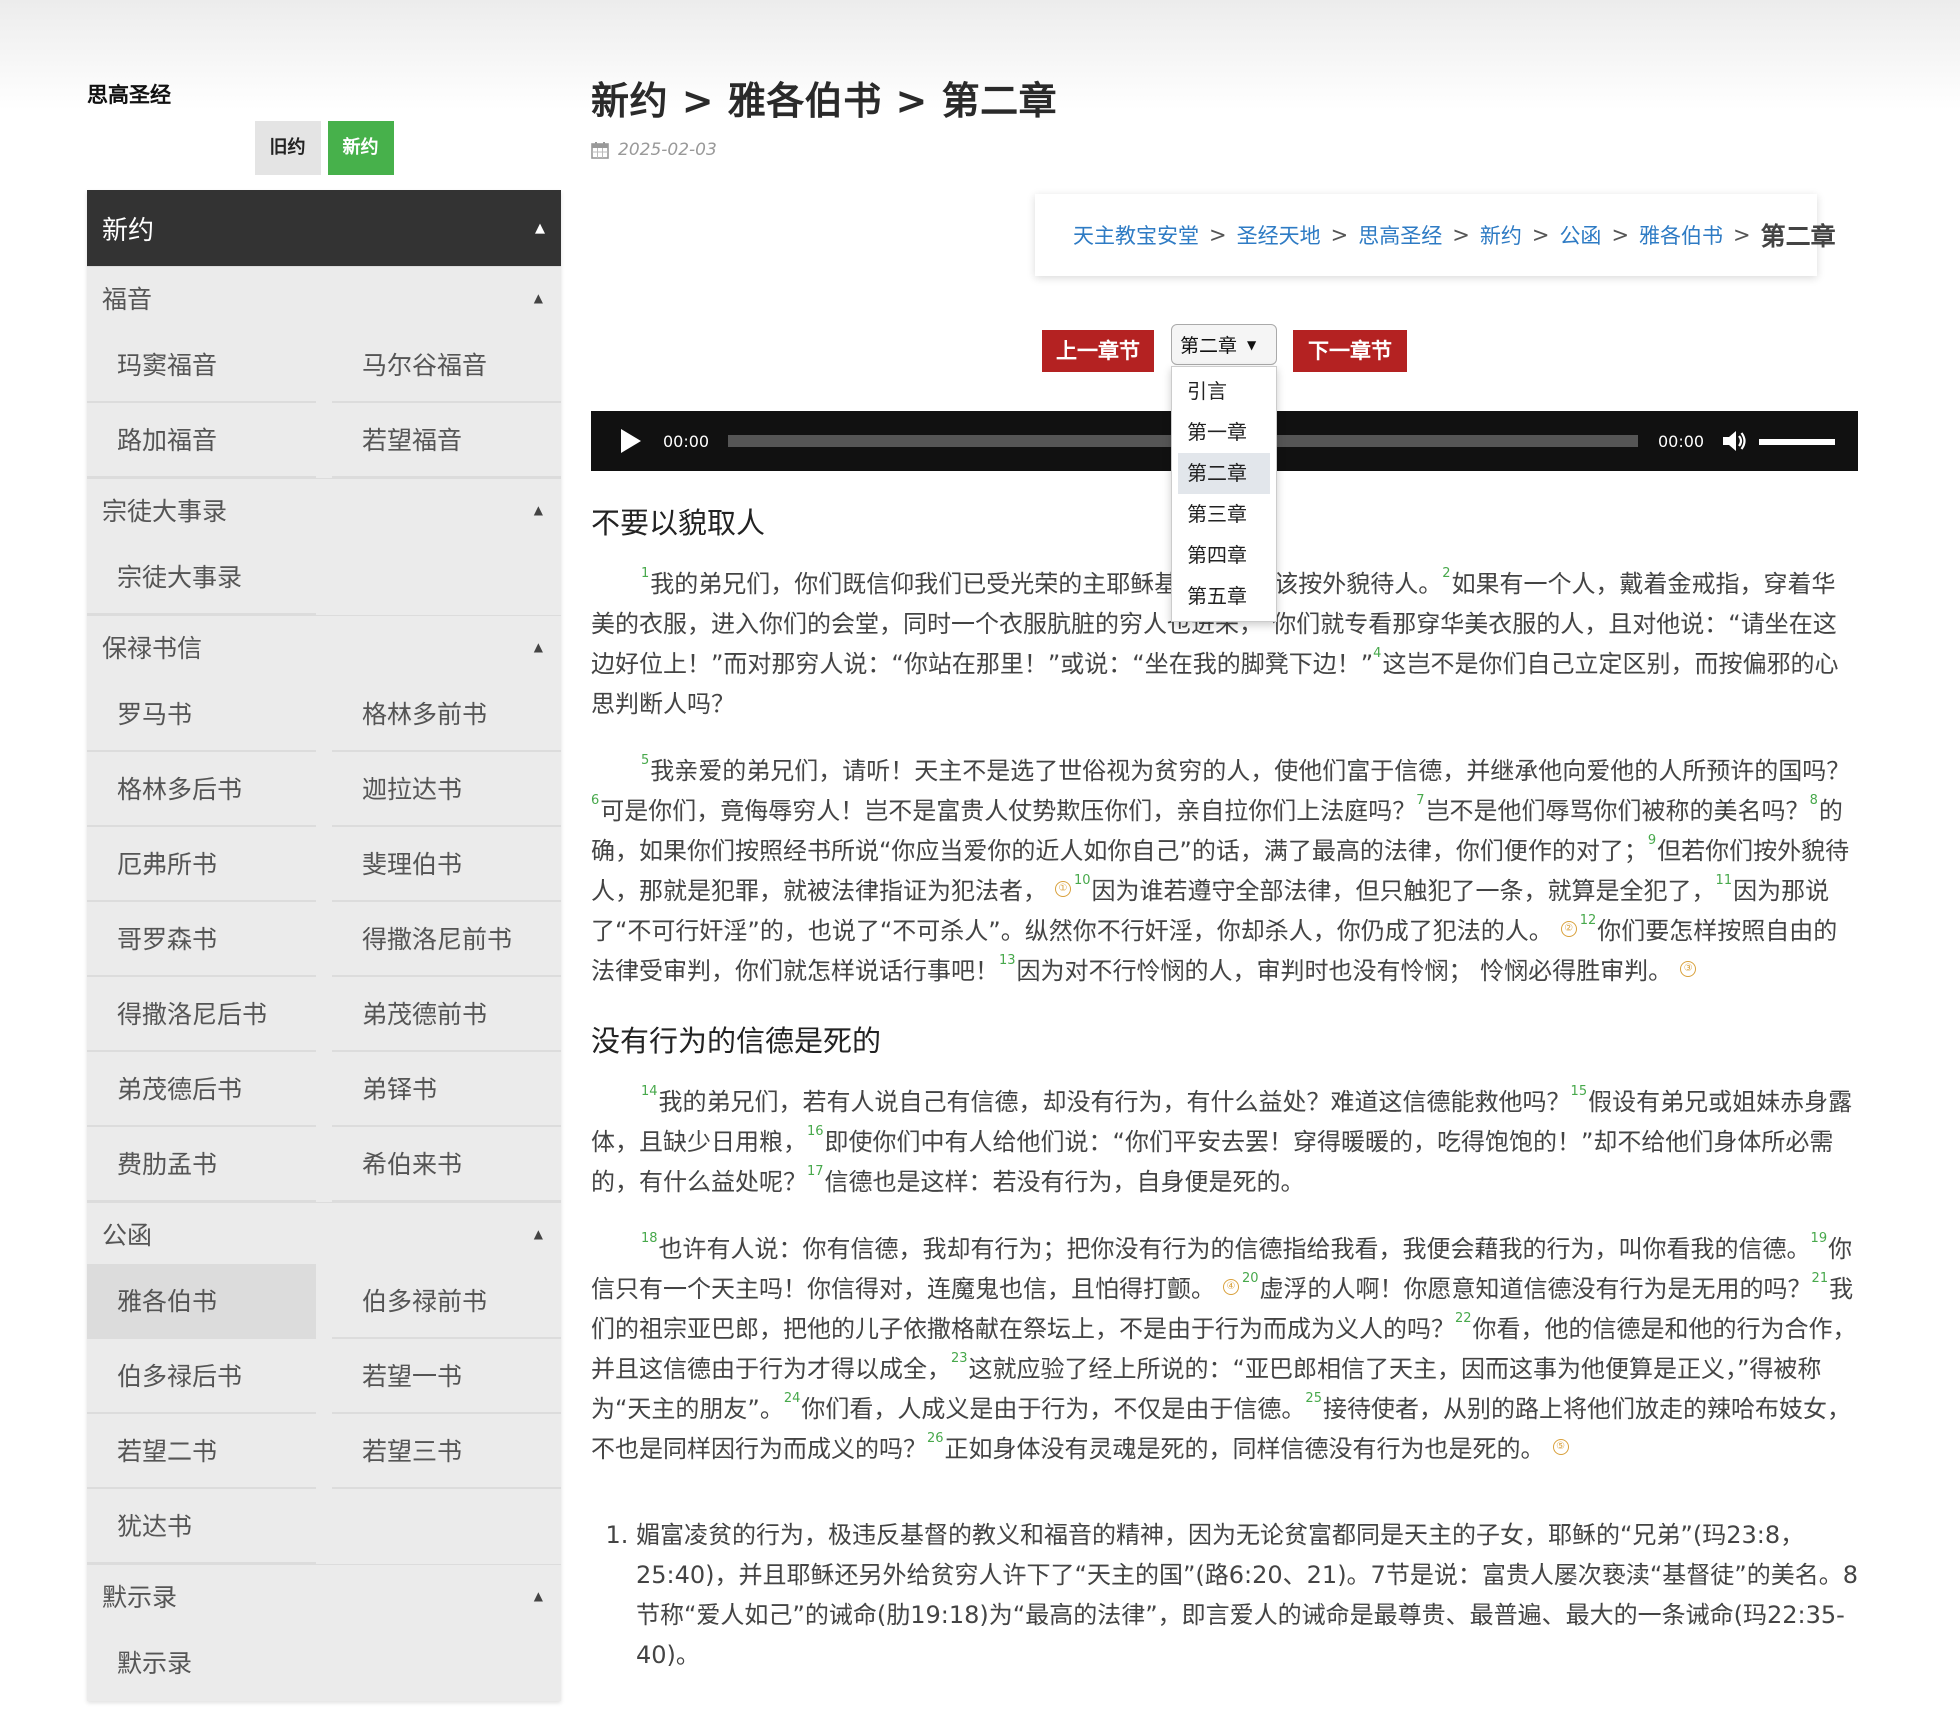 The image size is (1960, 1720). Describe the element at coordinates (201, 1526) in the screenshot. I see `sidebar-book-item: 犹达书` at that location.